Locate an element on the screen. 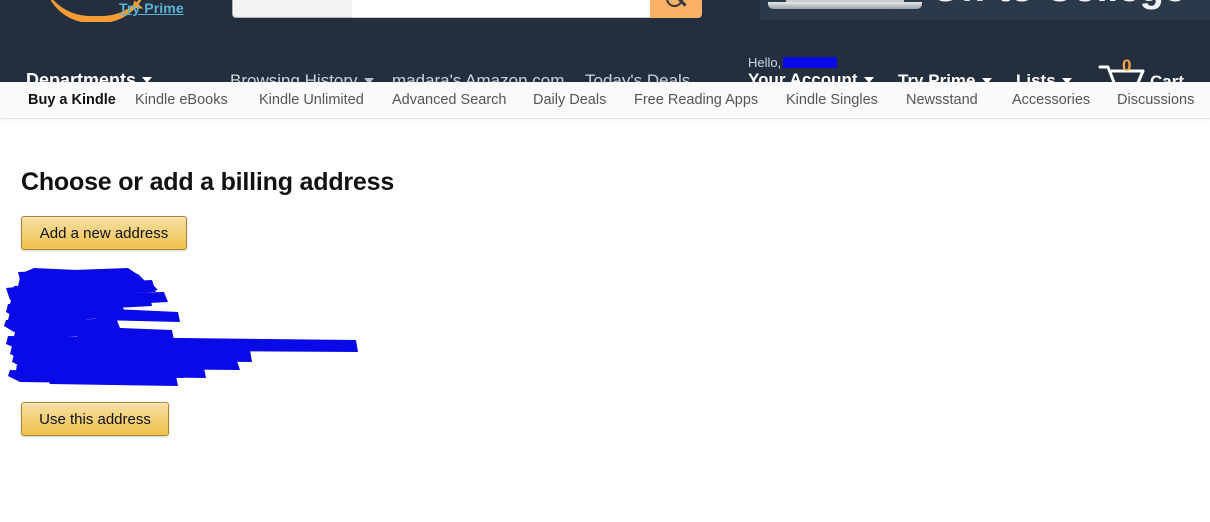  promo-banner-title: Off to College is located at coordinates (1058, 5).